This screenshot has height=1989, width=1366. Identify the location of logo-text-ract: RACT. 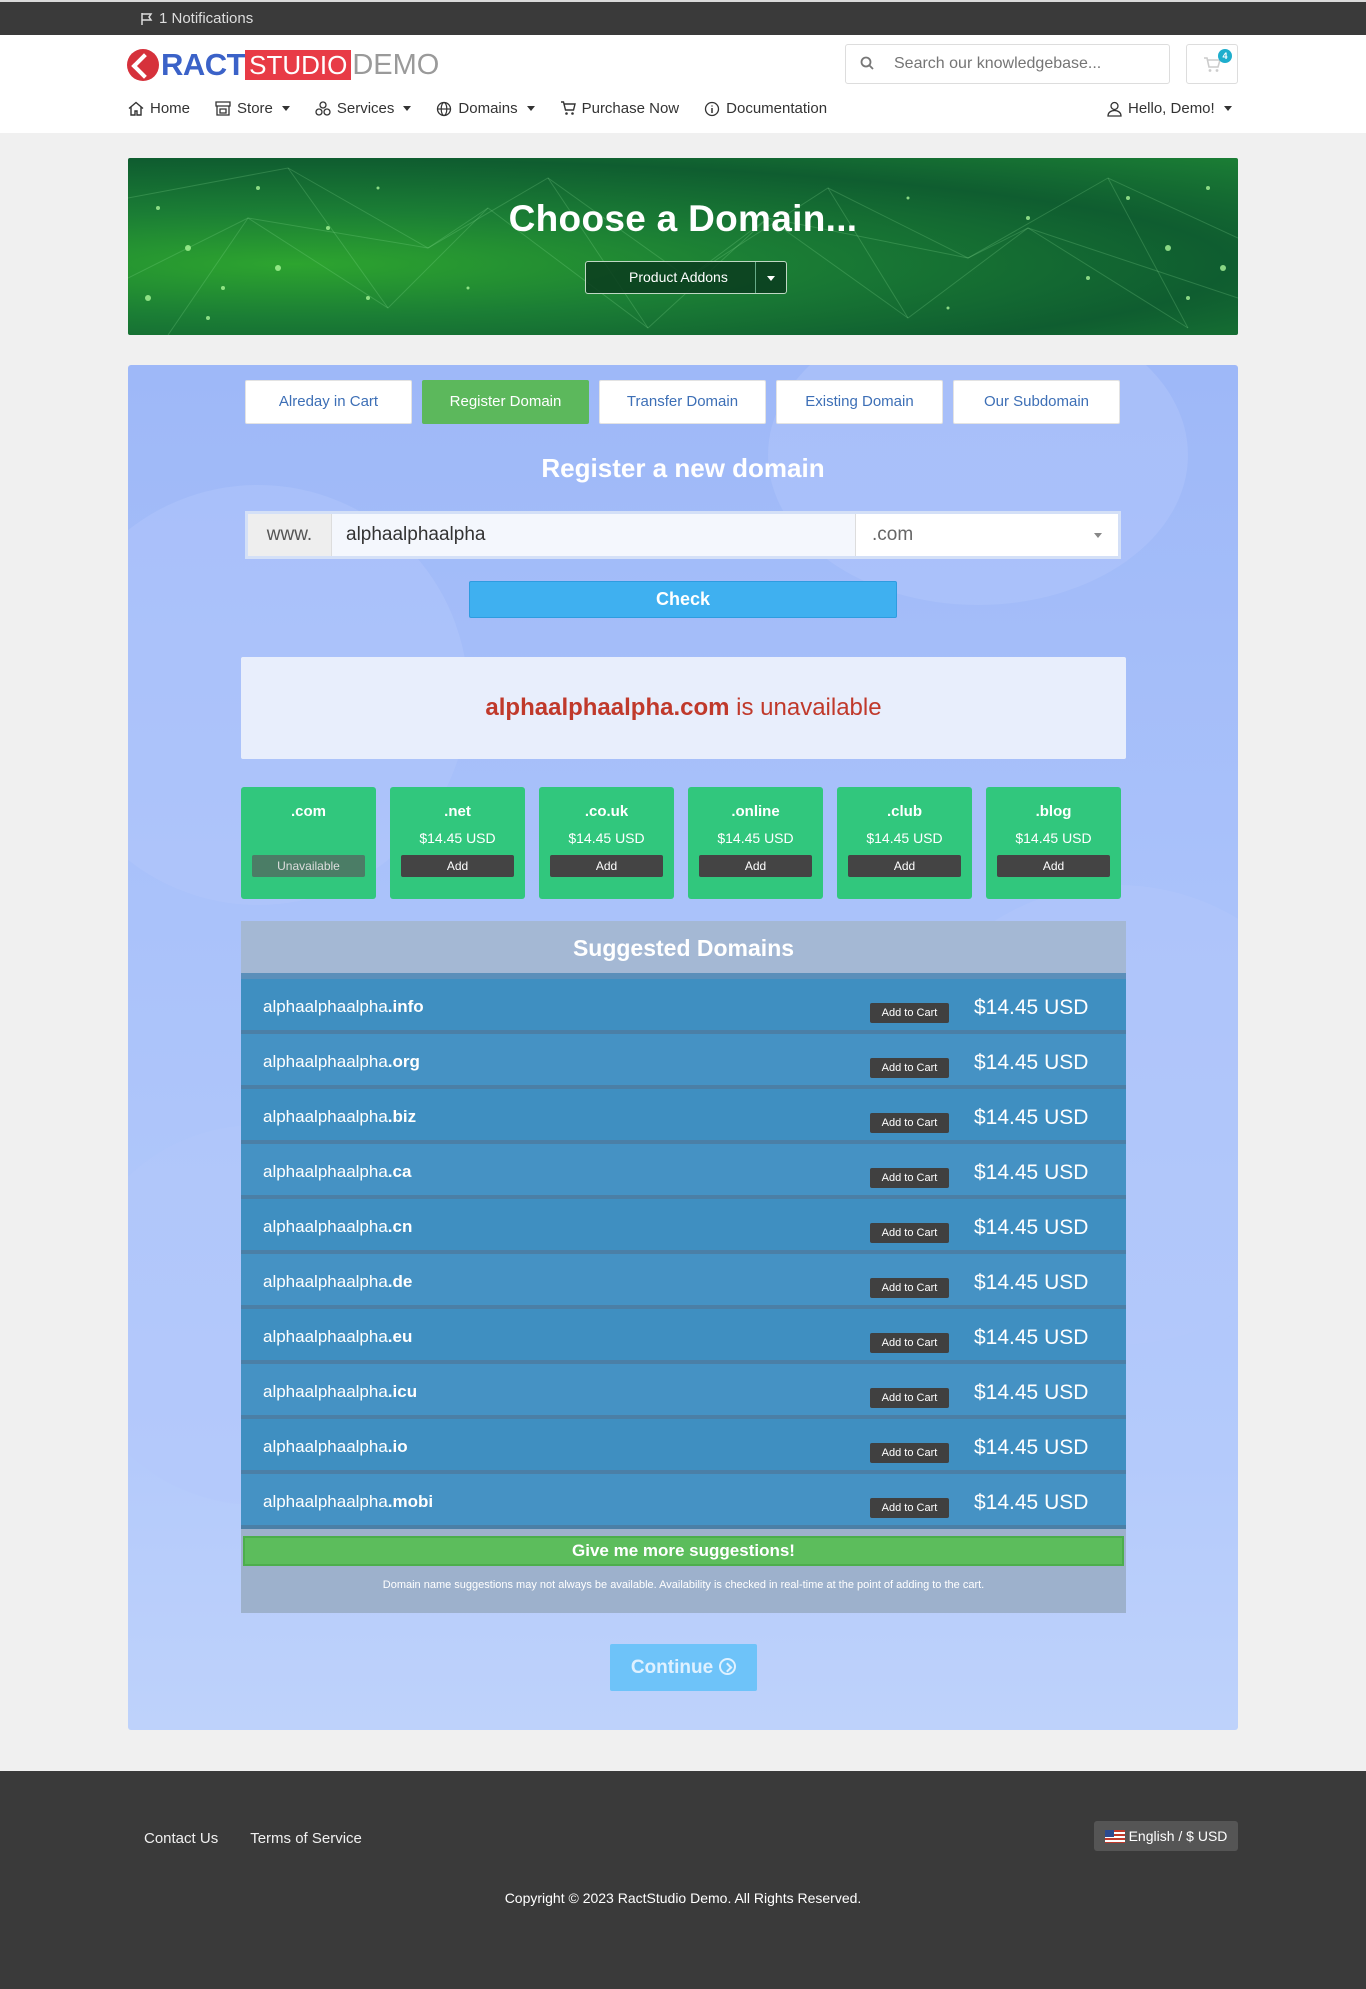
(203, 64).